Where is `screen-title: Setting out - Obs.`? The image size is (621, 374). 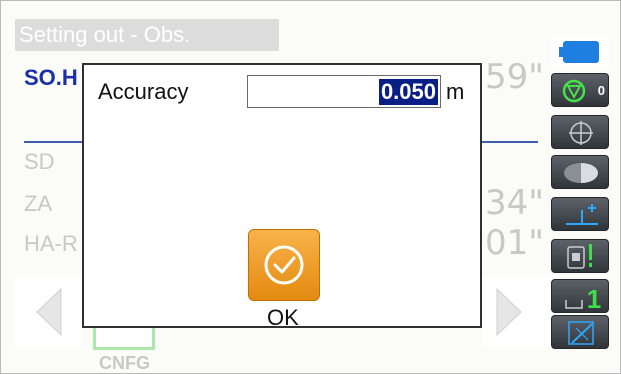
screen-title: Setting out - Obs. is located at coordinates (105, 34).